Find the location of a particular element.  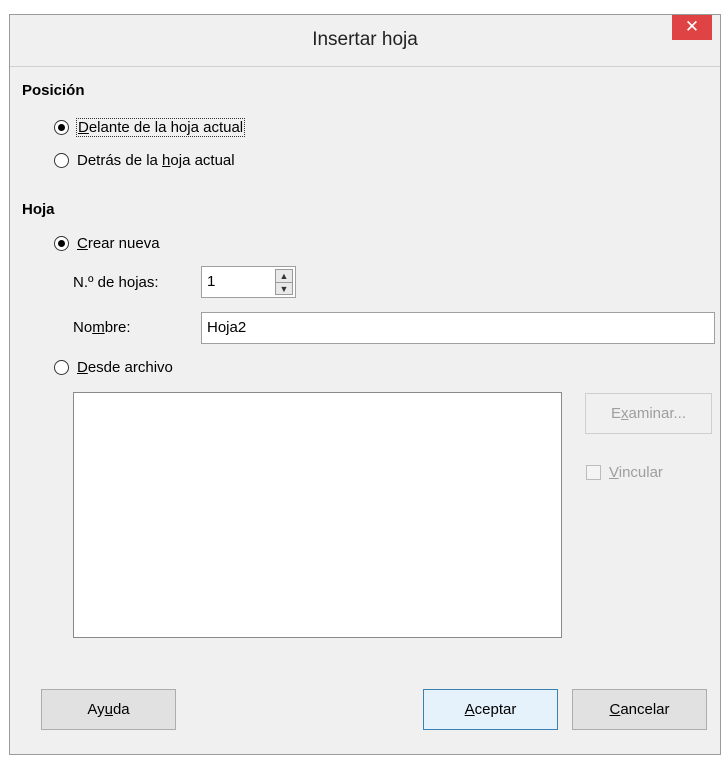

radio-before-current-sheet: Delante de la hoja actual is located at coordinates (150, 127).